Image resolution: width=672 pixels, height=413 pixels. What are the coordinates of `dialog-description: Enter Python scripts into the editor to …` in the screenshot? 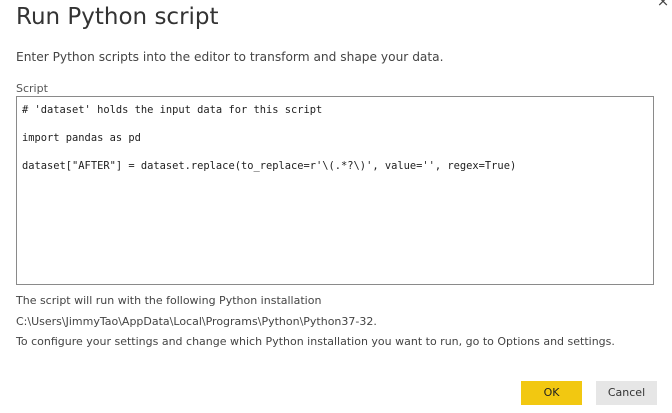 It's located at (230, 57).